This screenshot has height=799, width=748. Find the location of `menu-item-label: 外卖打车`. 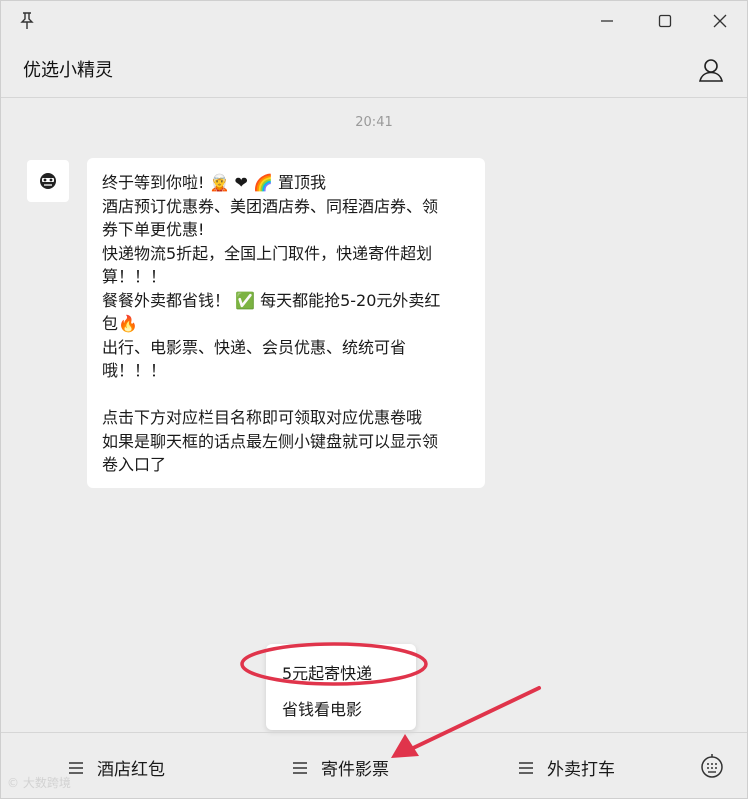

menu-item-label: 外卖打车 is located at coordinates (581, 770).